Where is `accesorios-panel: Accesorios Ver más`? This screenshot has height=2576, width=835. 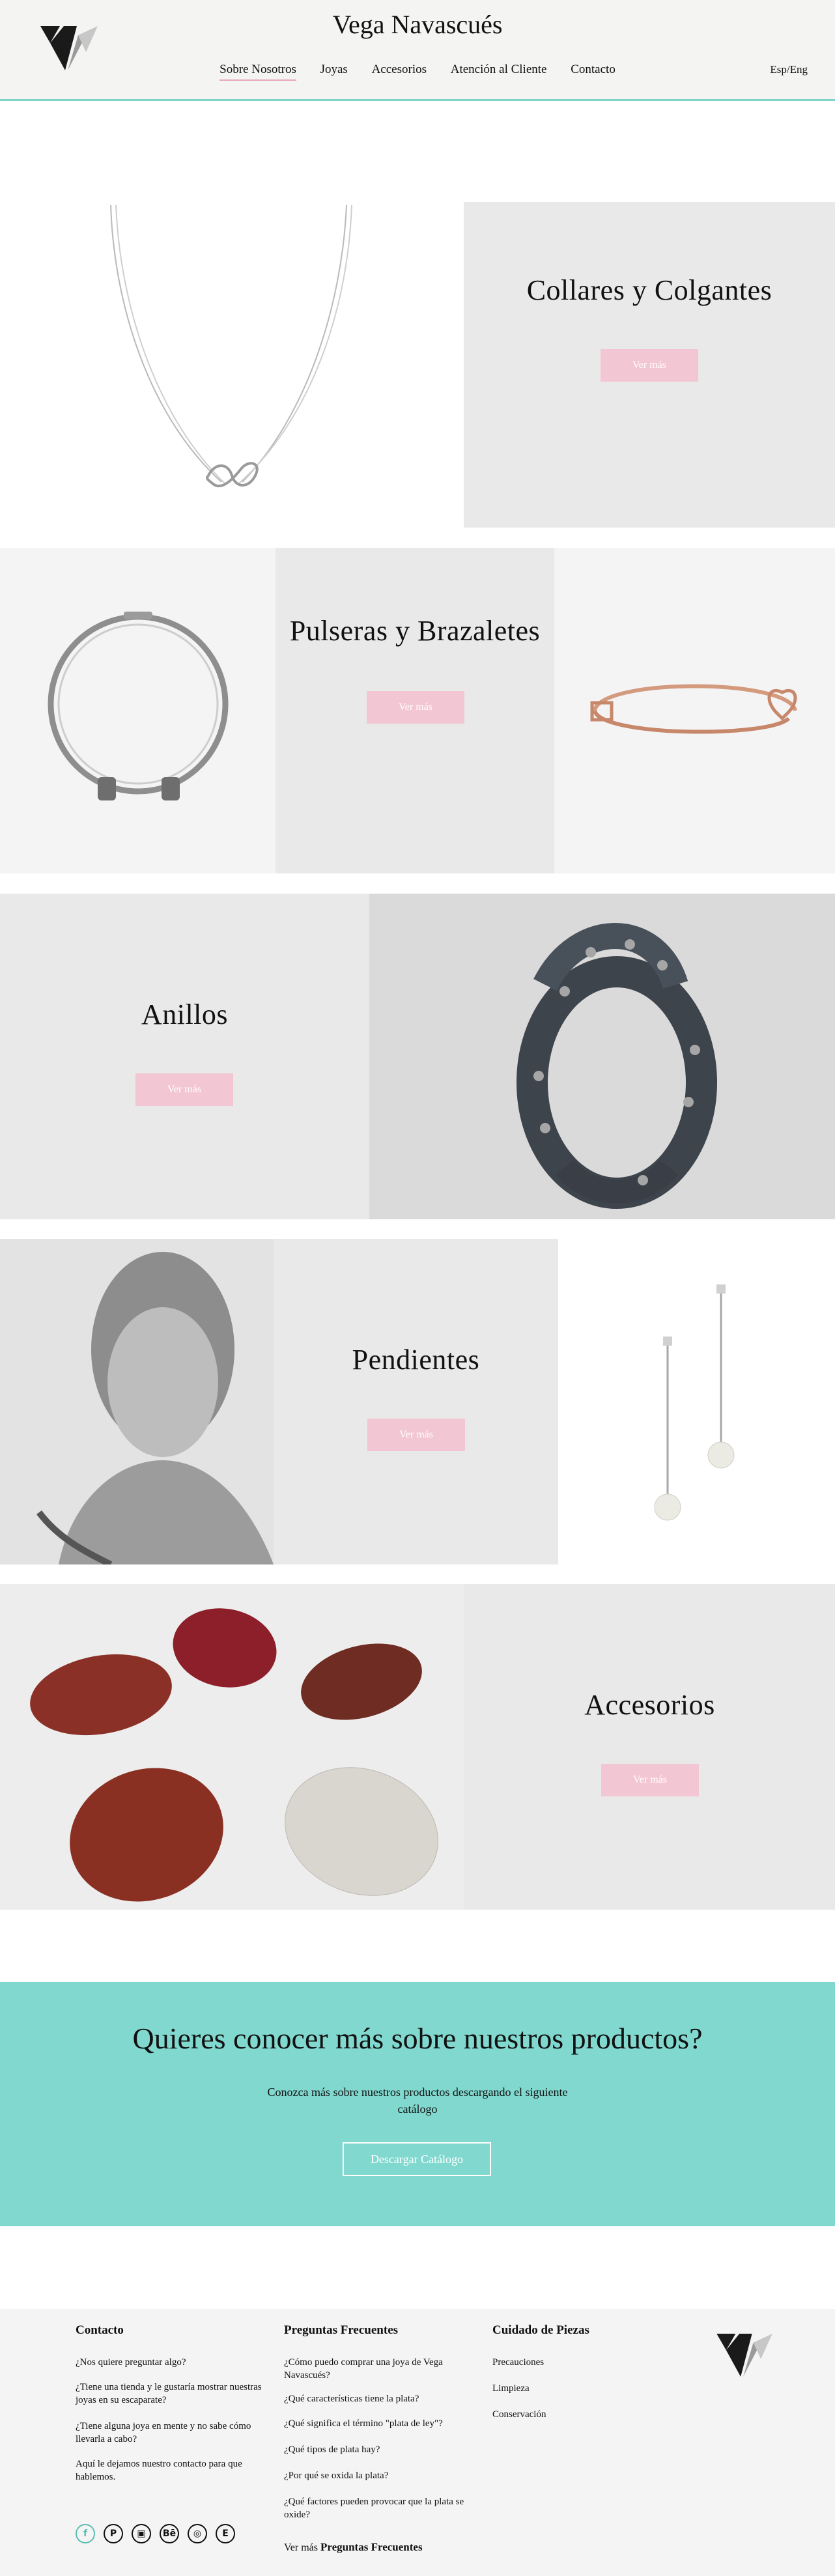 accesorios-panel: Accesorios Ver más is located at coordinates (649, 1747).